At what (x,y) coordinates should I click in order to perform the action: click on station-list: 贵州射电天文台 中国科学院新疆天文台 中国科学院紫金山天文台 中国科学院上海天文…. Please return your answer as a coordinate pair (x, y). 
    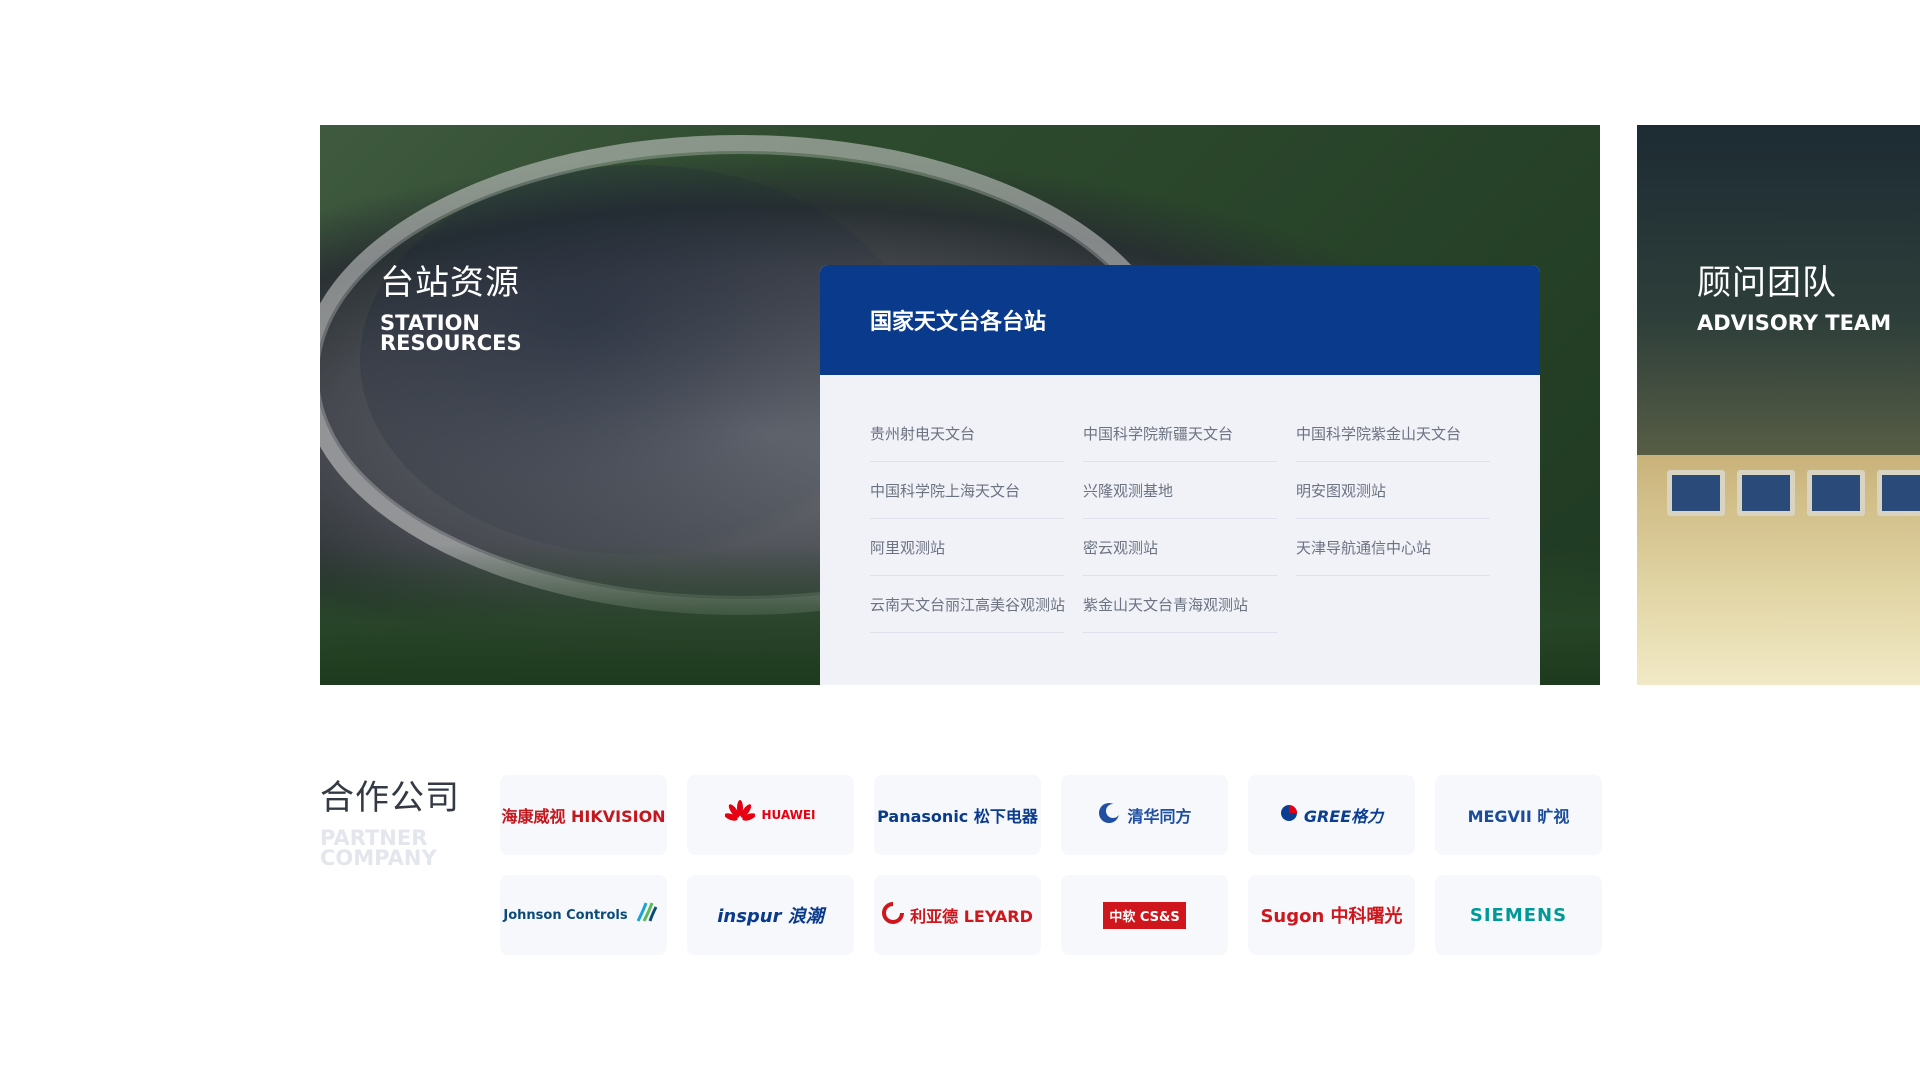
    Looking at the image, I should click on (1180, 519).